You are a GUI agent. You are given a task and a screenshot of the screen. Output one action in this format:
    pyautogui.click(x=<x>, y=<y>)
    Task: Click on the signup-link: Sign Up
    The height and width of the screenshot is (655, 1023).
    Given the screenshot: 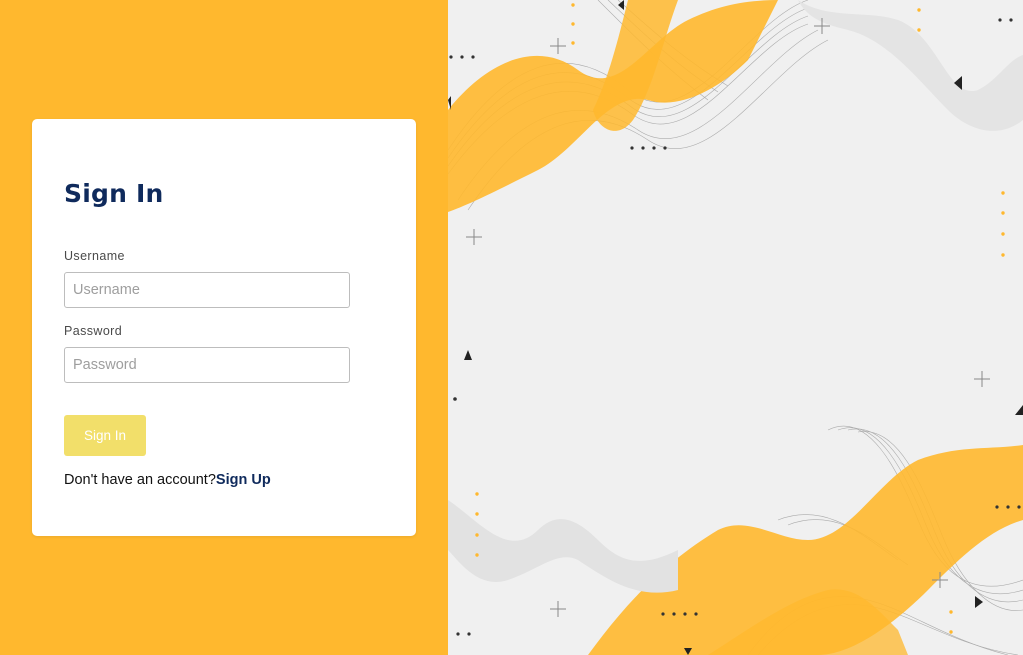 What is the action you would take?
    pyautogui.click(x=243, y=480)
    